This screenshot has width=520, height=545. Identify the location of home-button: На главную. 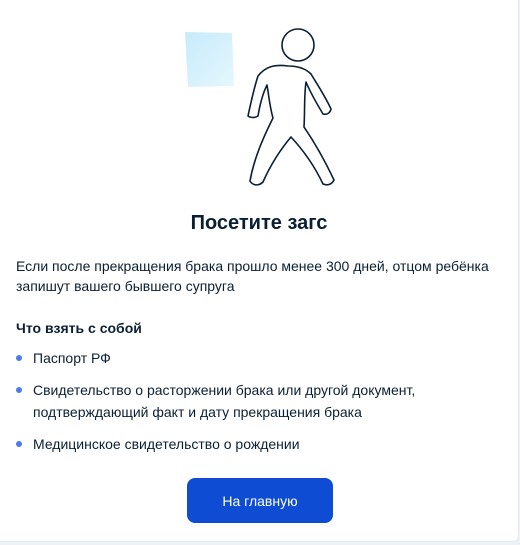
(260, 500).